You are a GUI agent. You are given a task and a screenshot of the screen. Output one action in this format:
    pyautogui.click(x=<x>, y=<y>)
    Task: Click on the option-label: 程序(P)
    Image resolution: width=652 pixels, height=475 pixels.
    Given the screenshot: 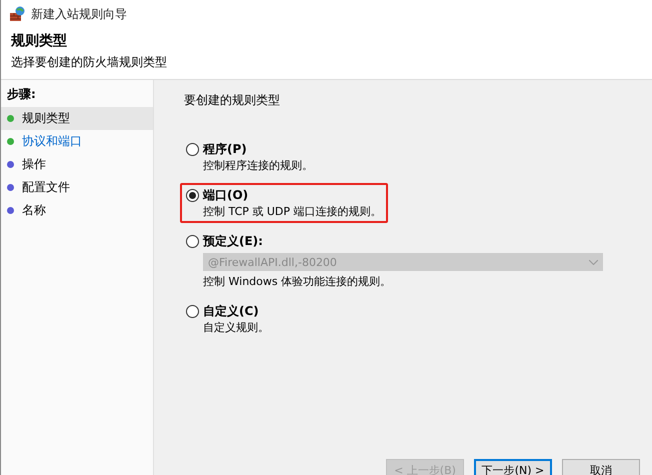 What is the action you would take?
    pyautogui.click(x=225, y=149)
    